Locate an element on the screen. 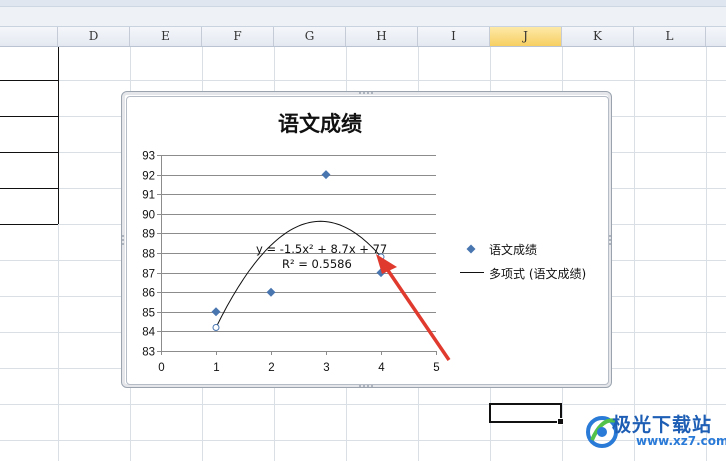 The image size is (726, 461). x-tick-label: 4 is located at coordinates (381, 368).